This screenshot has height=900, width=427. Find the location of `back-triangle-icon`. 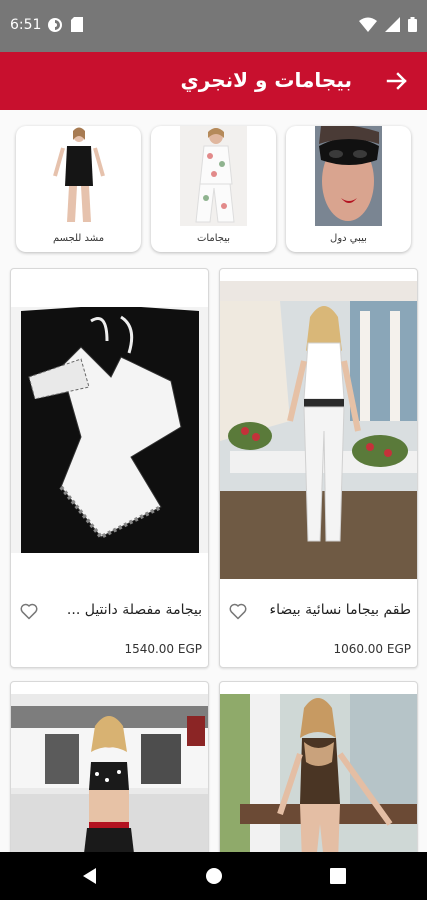

back-triangle-icon is located at coordinates (90, 876).